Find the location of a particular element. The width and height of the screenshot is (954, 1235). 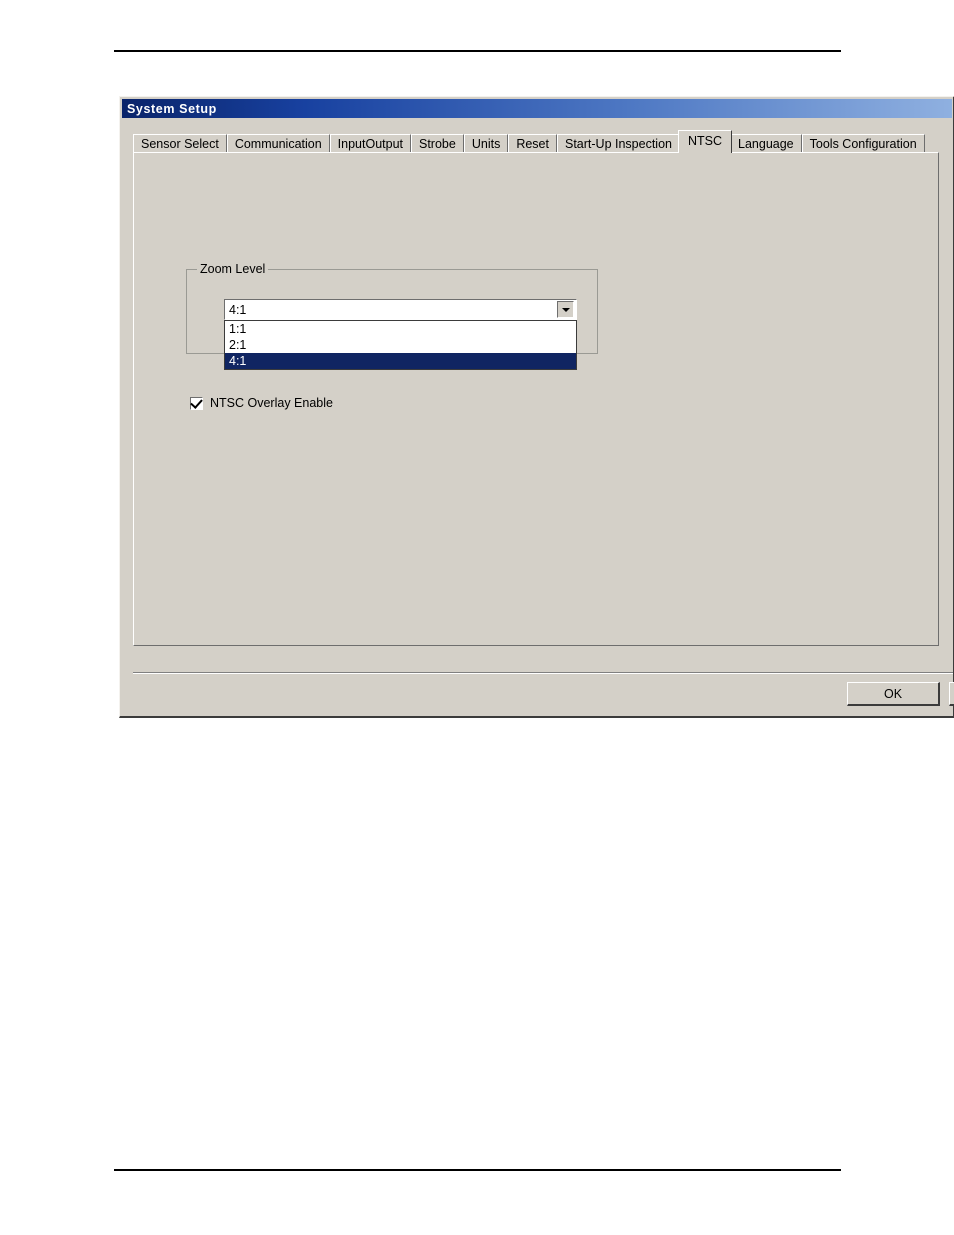

dropdown-option-1-1: 1:1 is located at coordinates (400, 329).